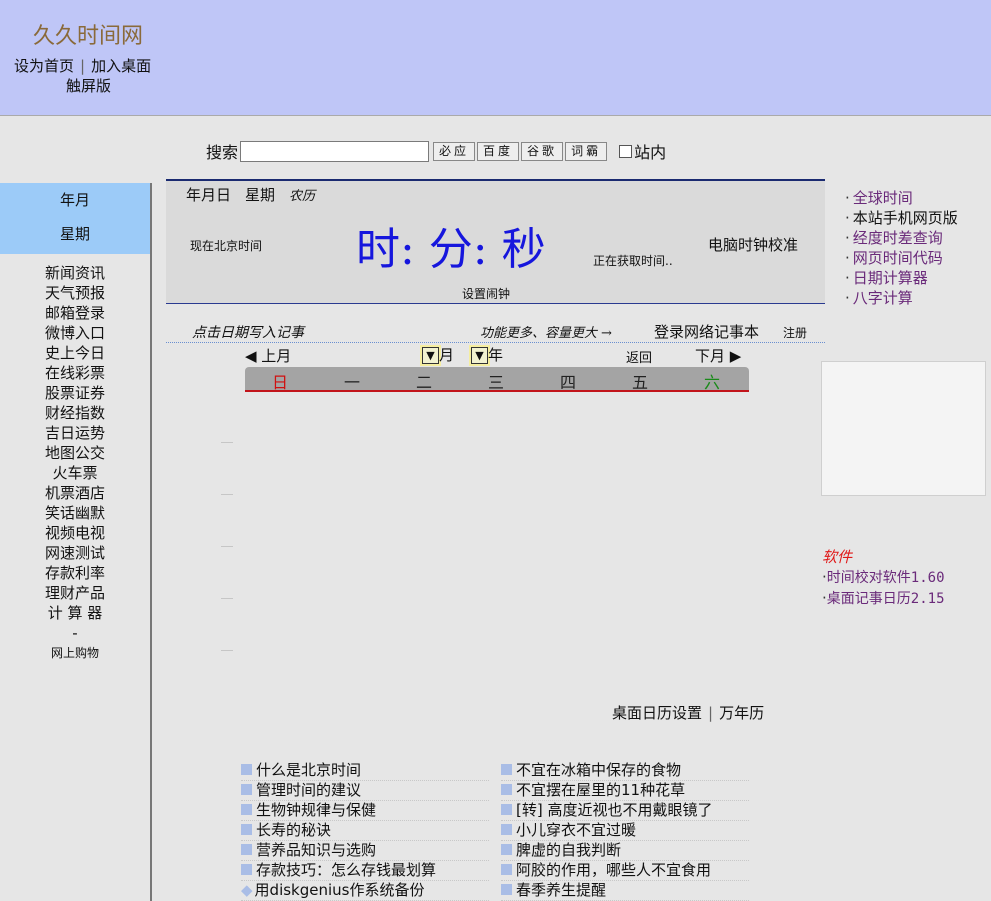 The image size is (991, 901). Describe the element at coordinates (639, 382) in the screenshot. I see `weekday-fri: 五` at that location.